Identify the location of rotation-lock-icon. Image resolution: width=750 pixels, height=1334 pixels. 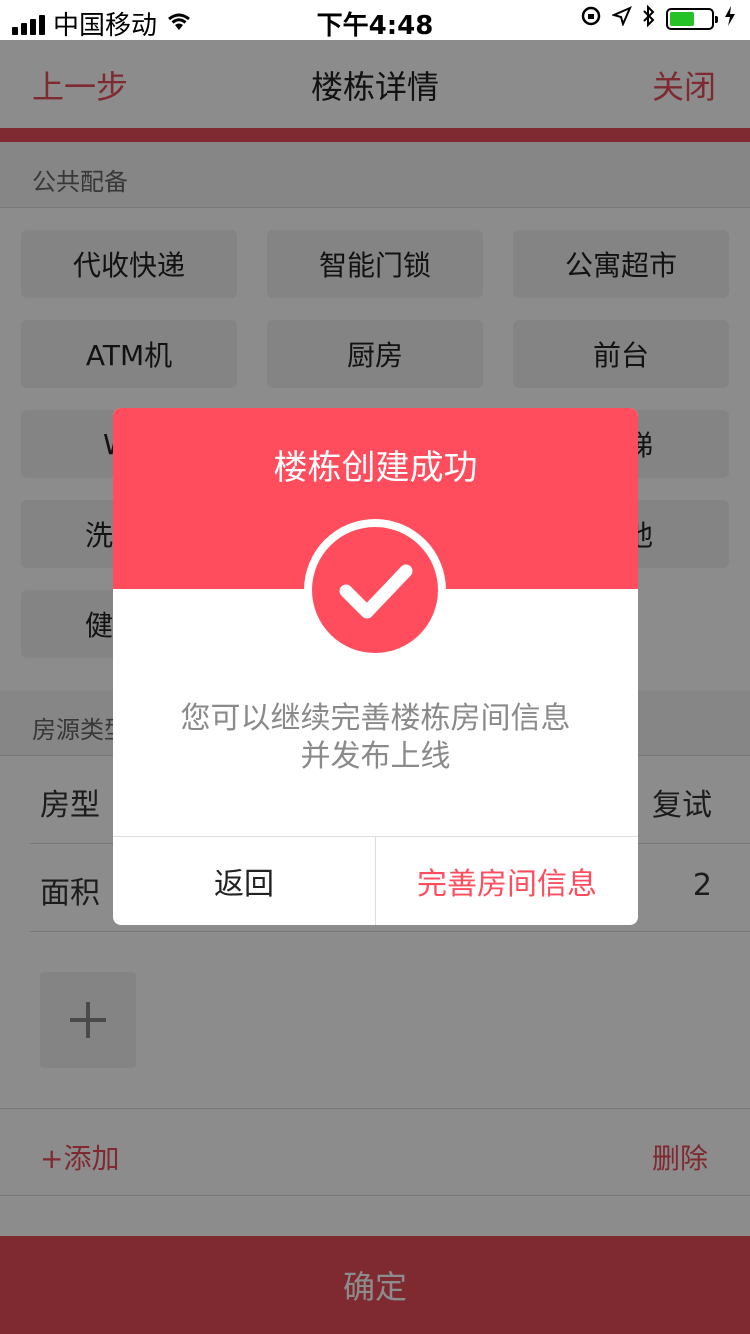
(591, 19).